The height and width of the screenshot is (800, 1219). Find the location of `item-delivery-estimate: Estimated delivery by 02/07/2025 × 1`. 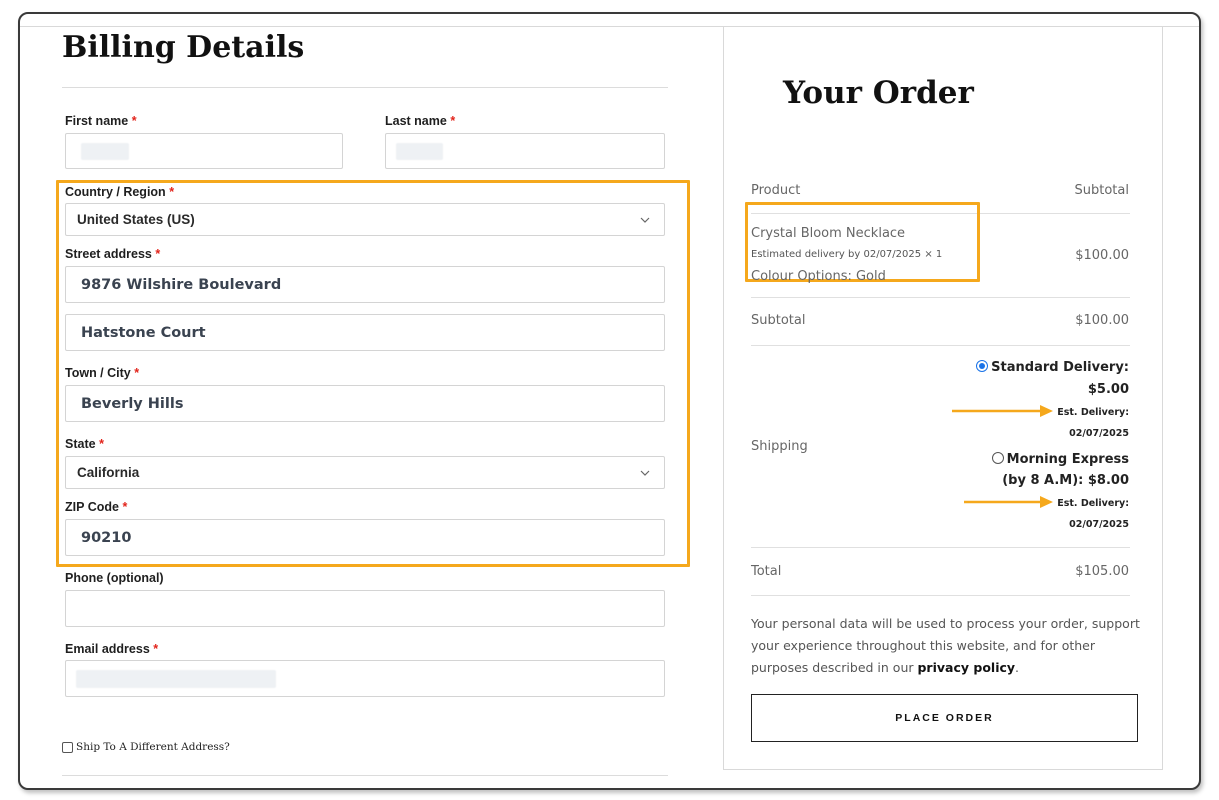

item-delivery-estimate: Estimated delivery by 02/07/2025 × 1 is located at coordinates (846, 254).